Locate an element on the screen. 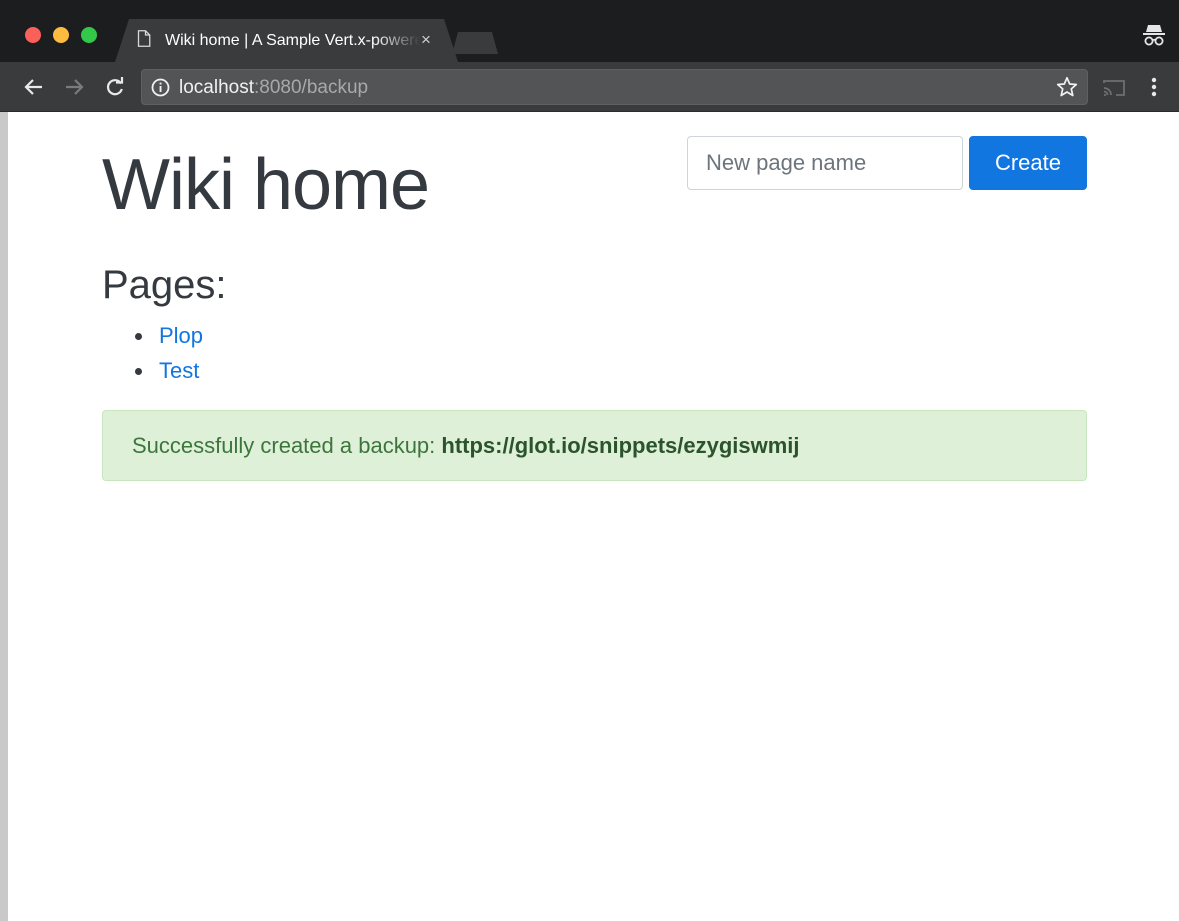 The width and height of the screenshot is (1179, 921). list-item: Plop is located at coordinates (152, 335).